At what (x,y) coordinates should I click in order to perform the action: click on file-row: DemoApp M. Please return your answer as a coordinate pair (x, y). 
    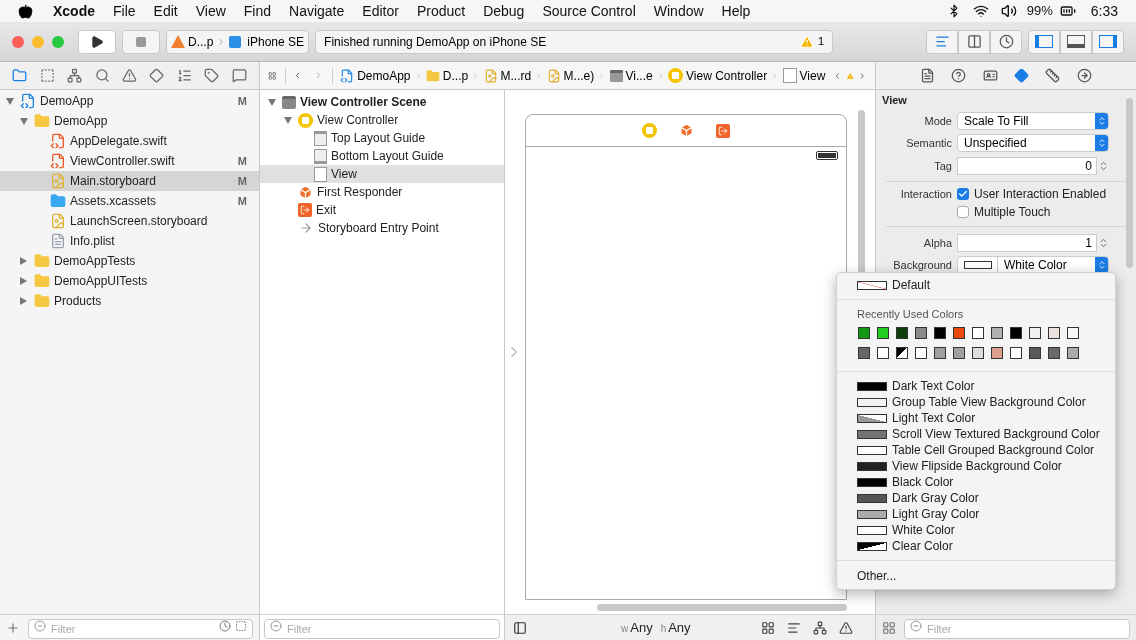
    Looking at the image, I should click on (129, 101).